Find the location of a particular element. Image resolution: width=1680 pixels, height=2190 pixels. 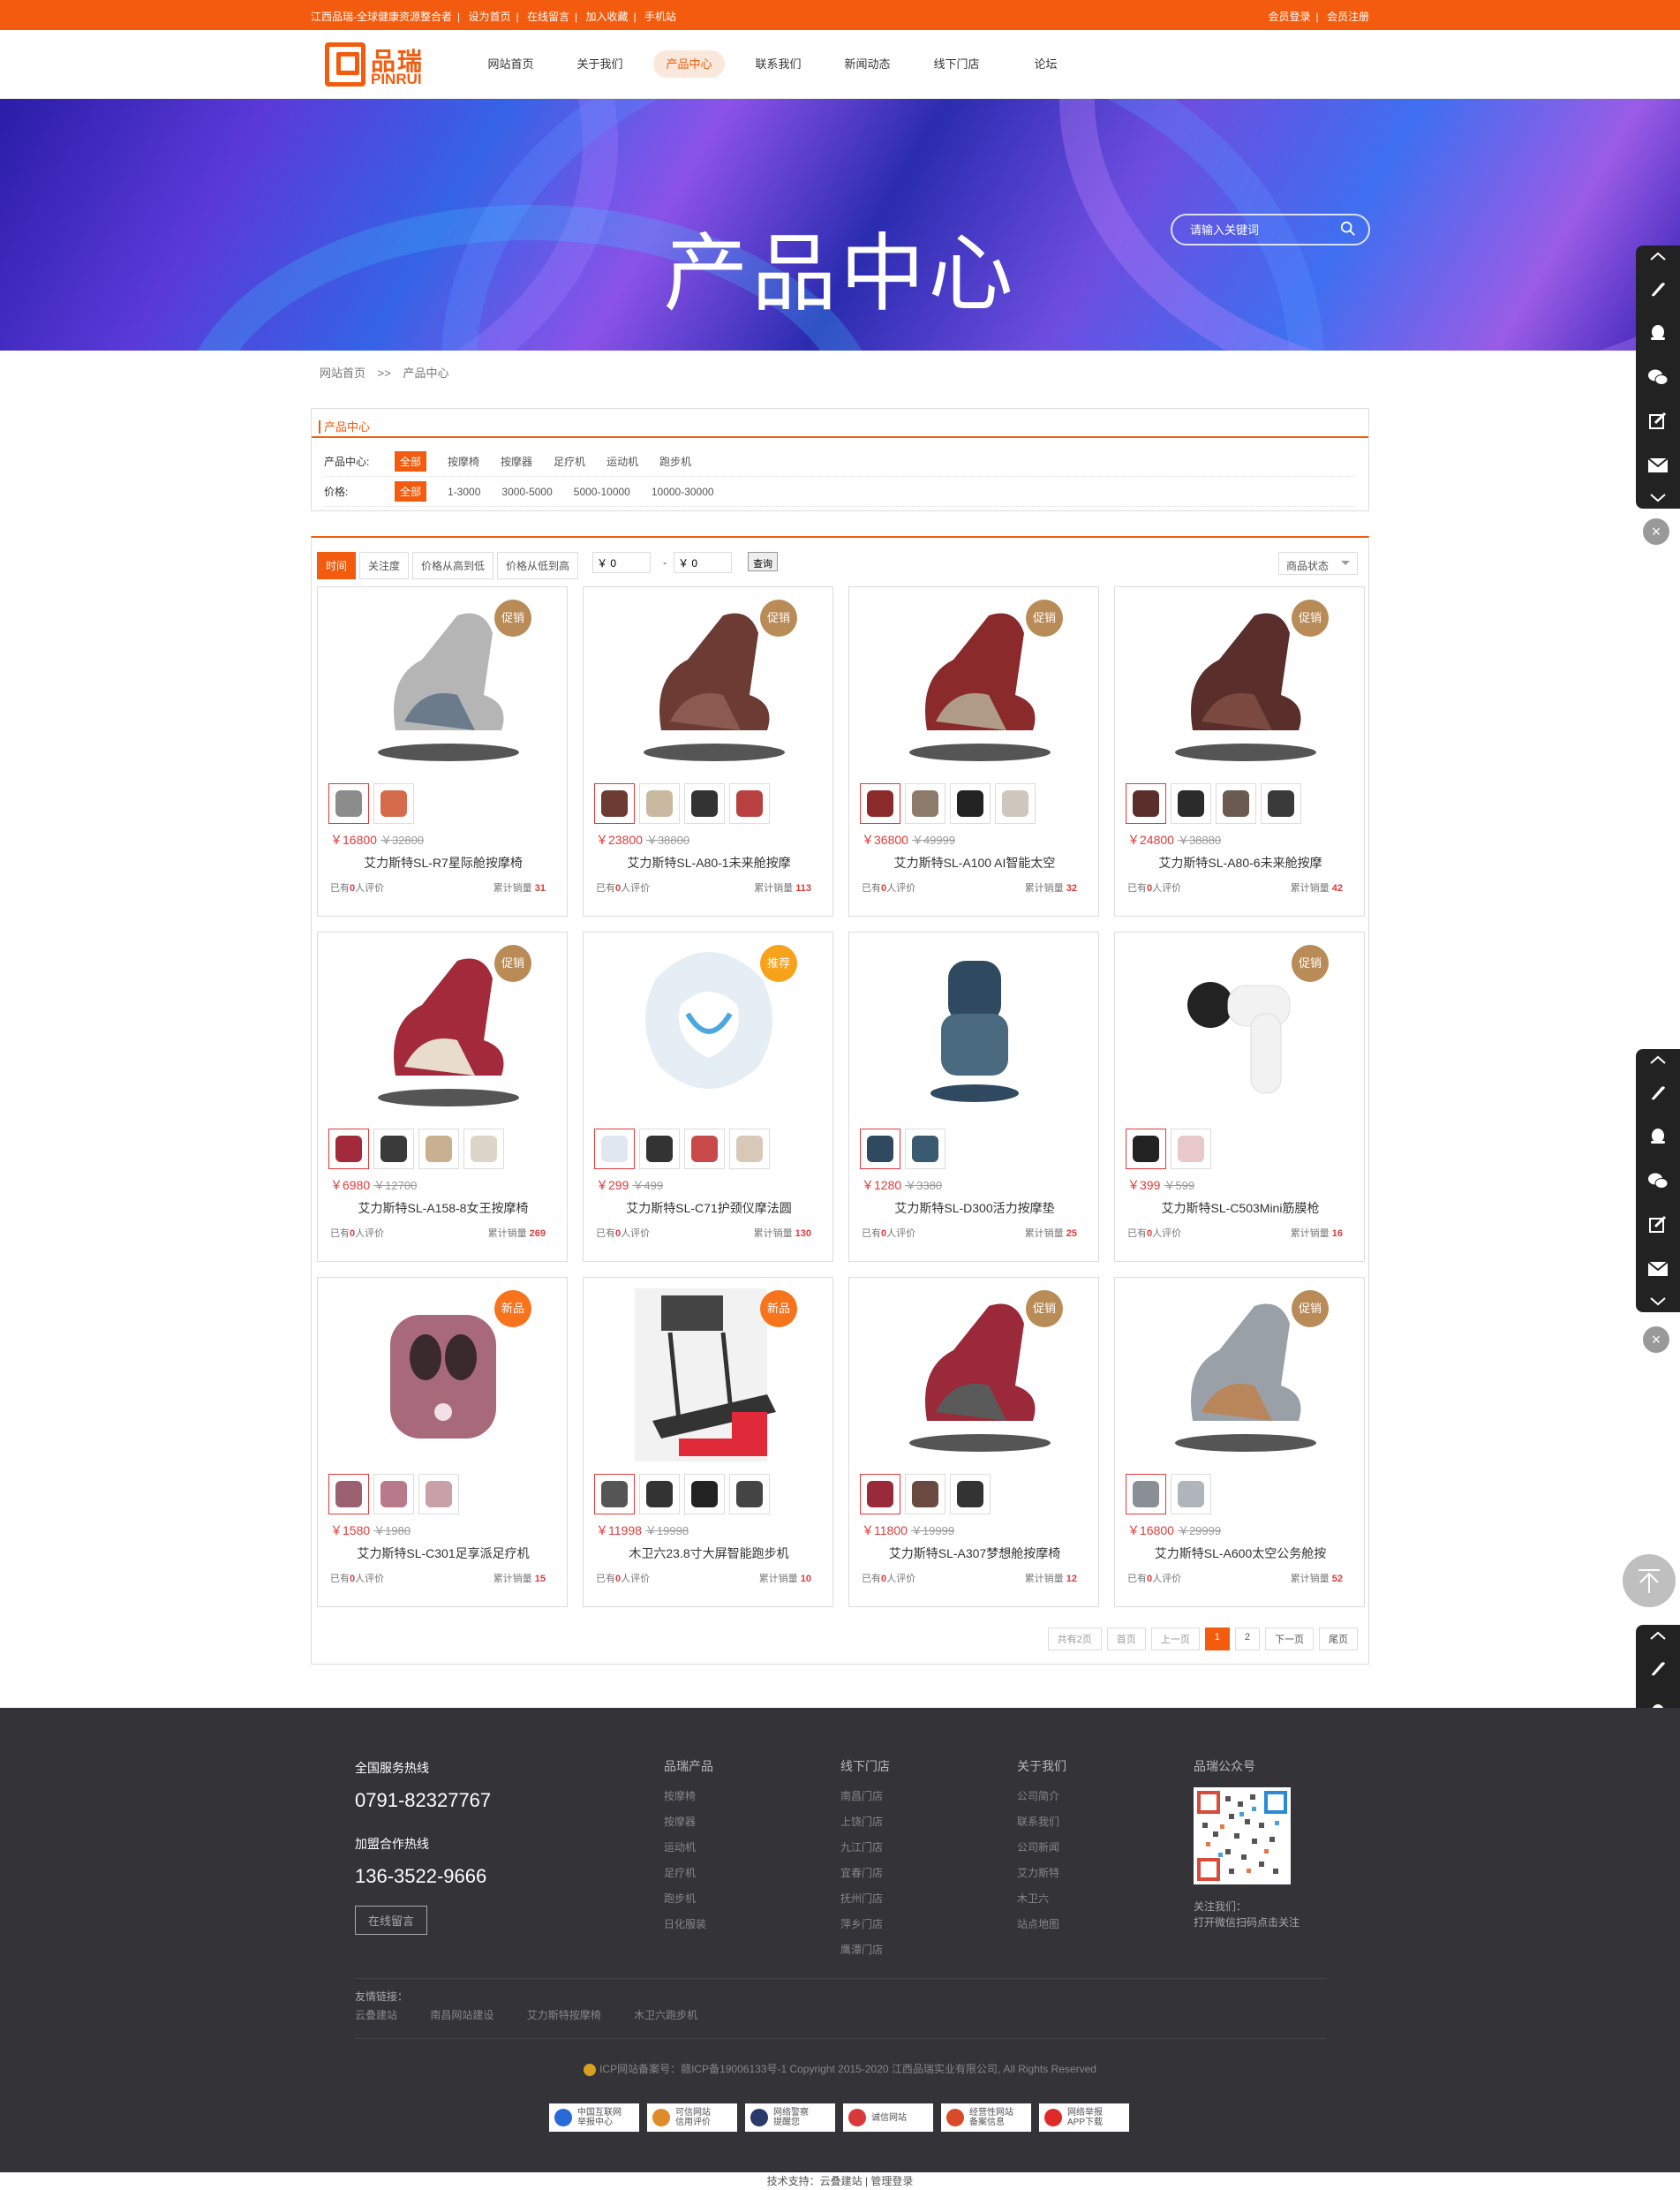

search-icon is located at coordinates (1348, 229).